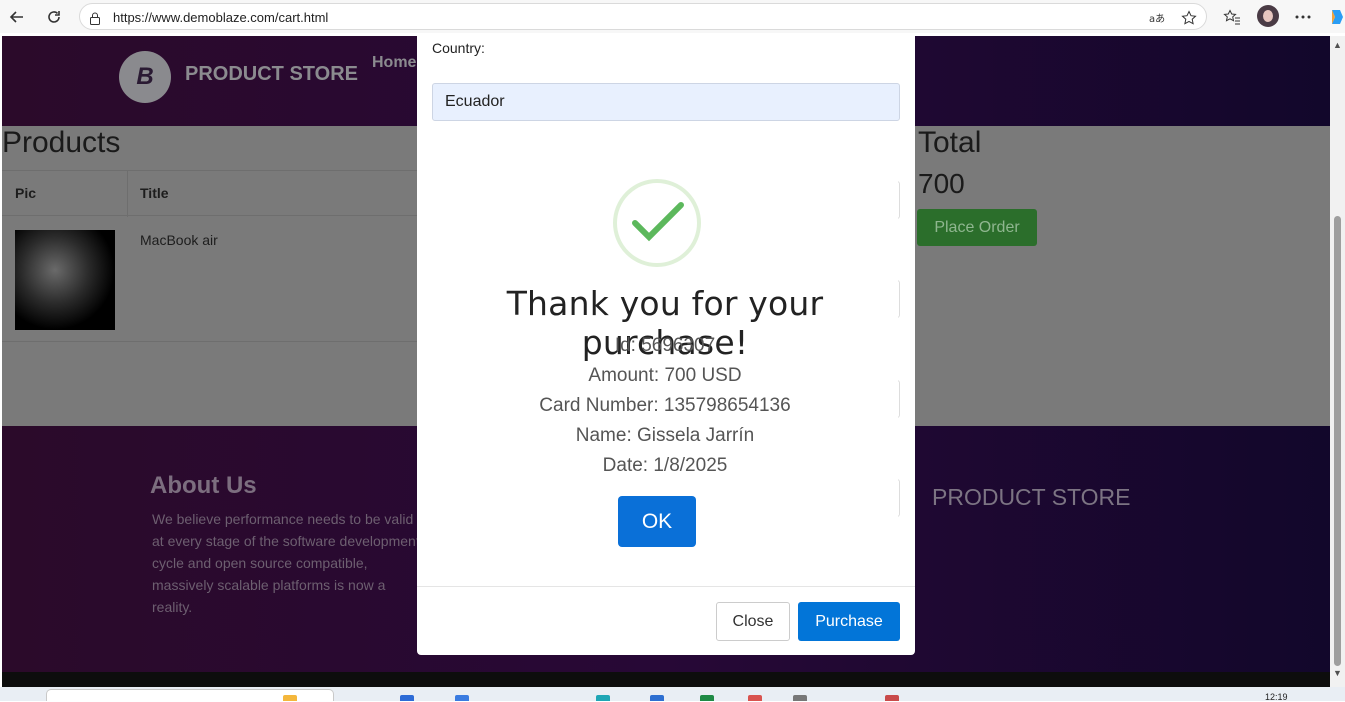 Image resolution: width=1345 pixels, height=702 pixels. Describe the element at coordinates (665, 375) in the screenshot. I see `order-amount: Amount: 700 USD` at that location.